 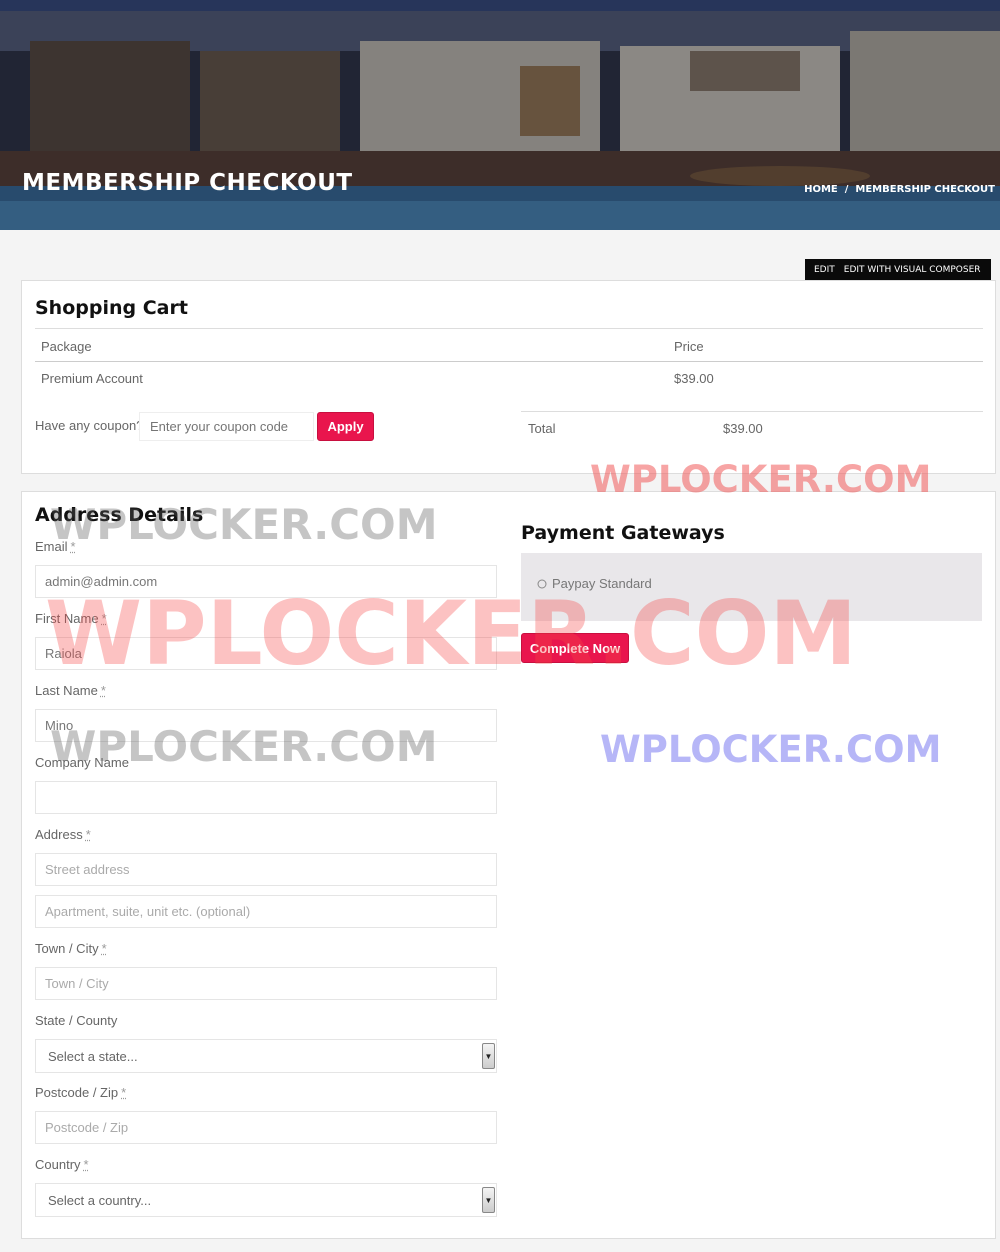 What do you see at coordinates (266, 581) in the screenshot?
I see `email-field` at bounding box center [266, 581].